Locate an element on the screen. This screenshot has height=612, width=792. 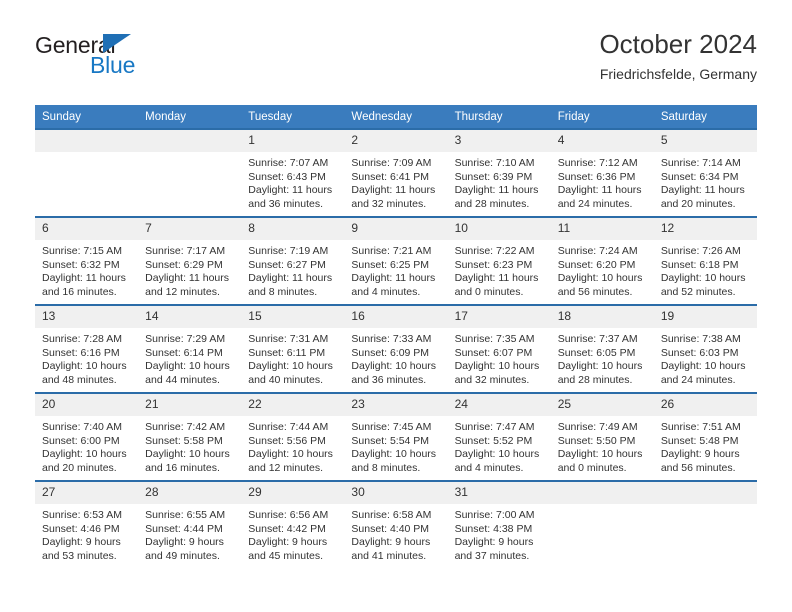
daylight-duration-line2: and 48 minutes. is located at coordinates (79, 379).